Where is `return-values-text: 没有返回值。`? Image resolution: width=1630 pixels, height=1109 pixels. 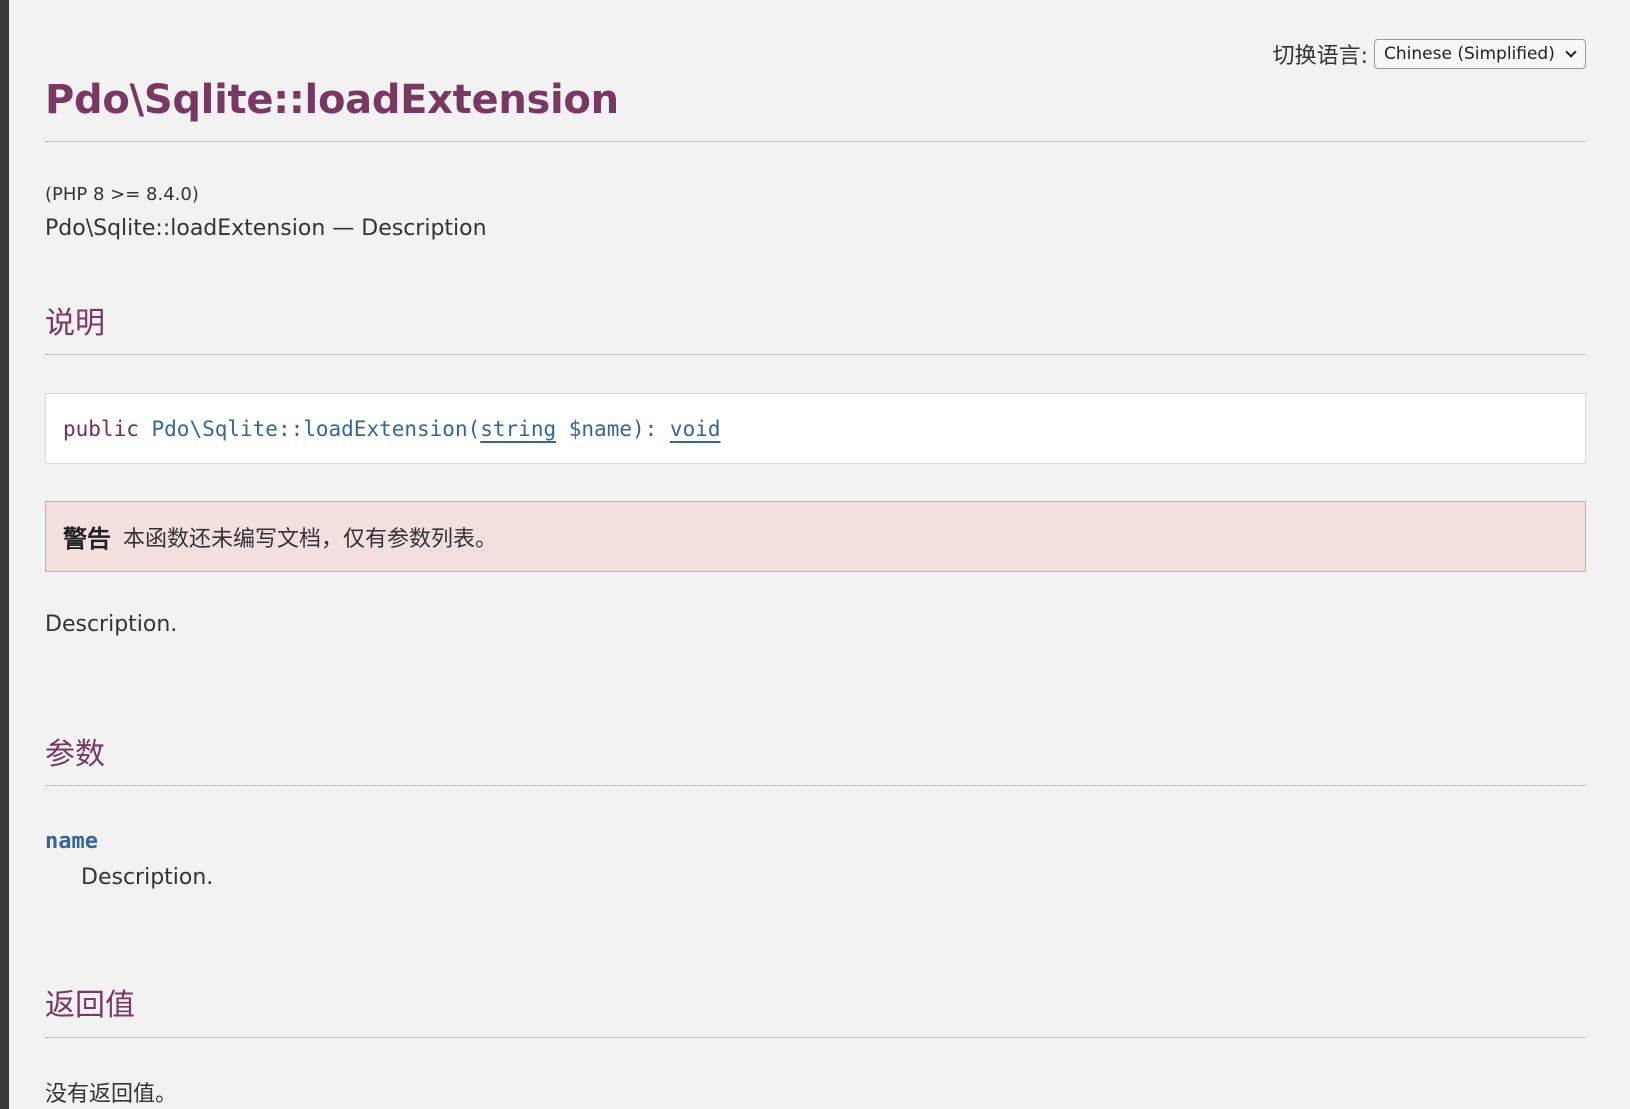
return-values-text: 没有返回值。 is located at coordinates (111, 1094).